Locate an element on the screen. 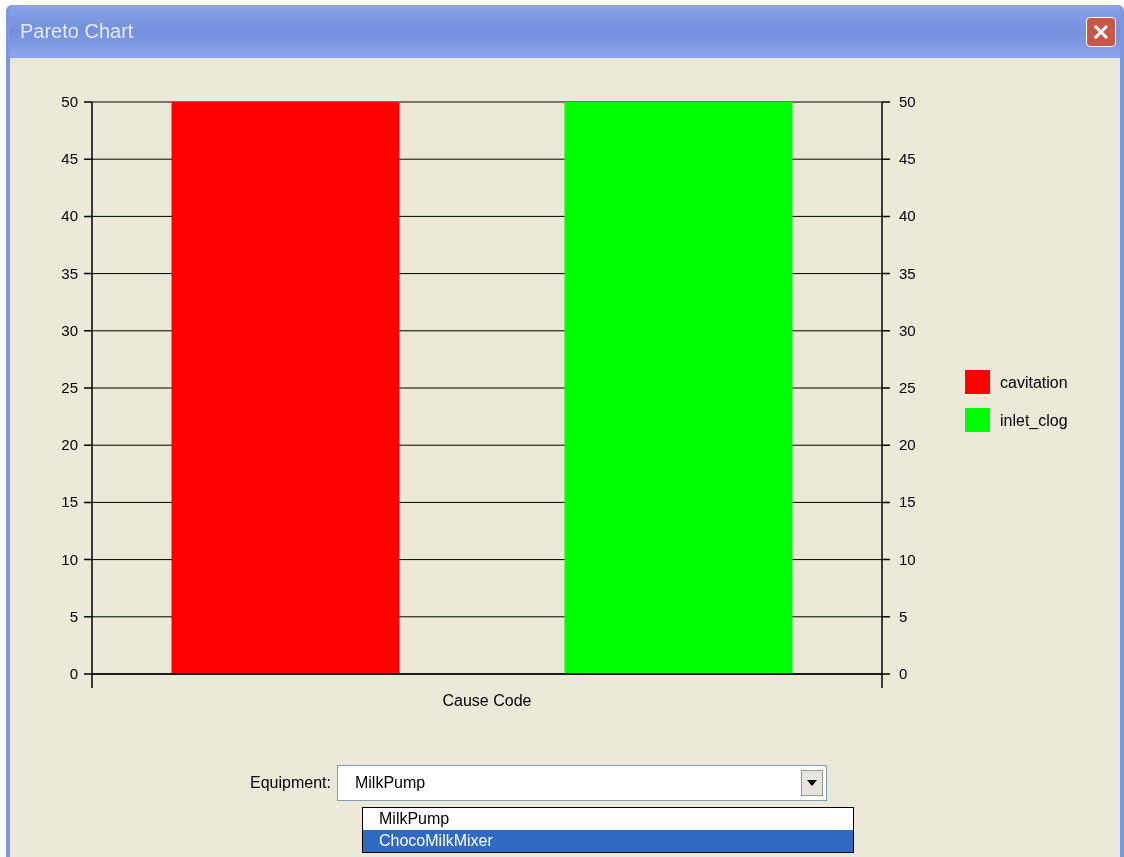 This screenshot has width=1124, height=857. close-icon is located at coordinates (1101, 31).